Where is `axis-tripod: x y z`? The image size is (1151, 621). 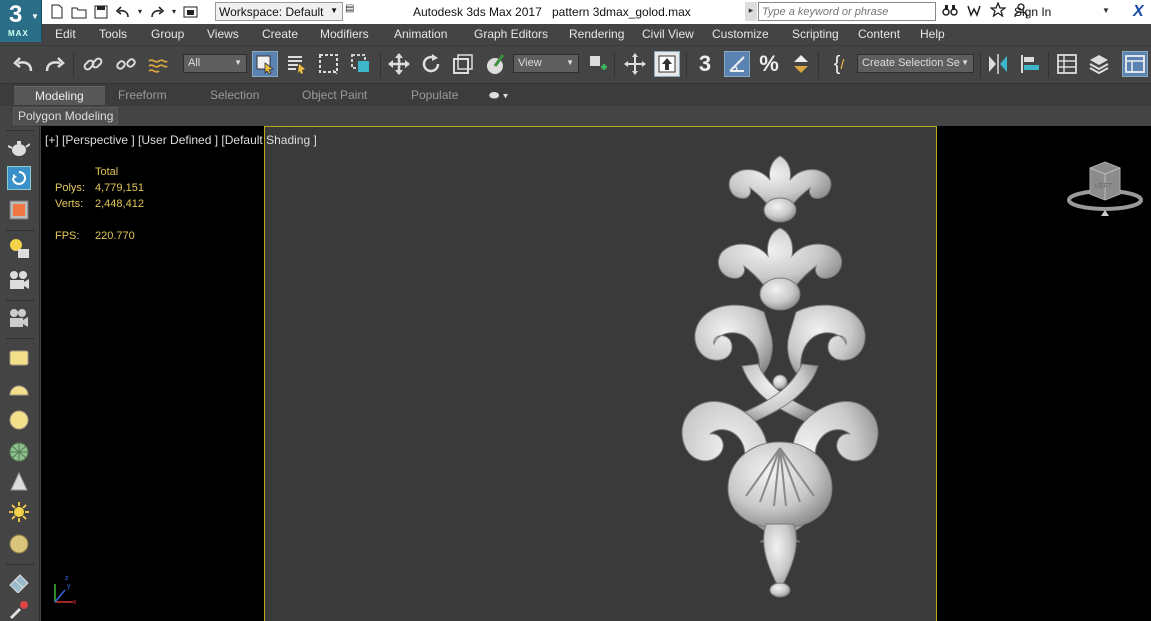
axis-tripod: x y z is located at coordinates (65, 590).